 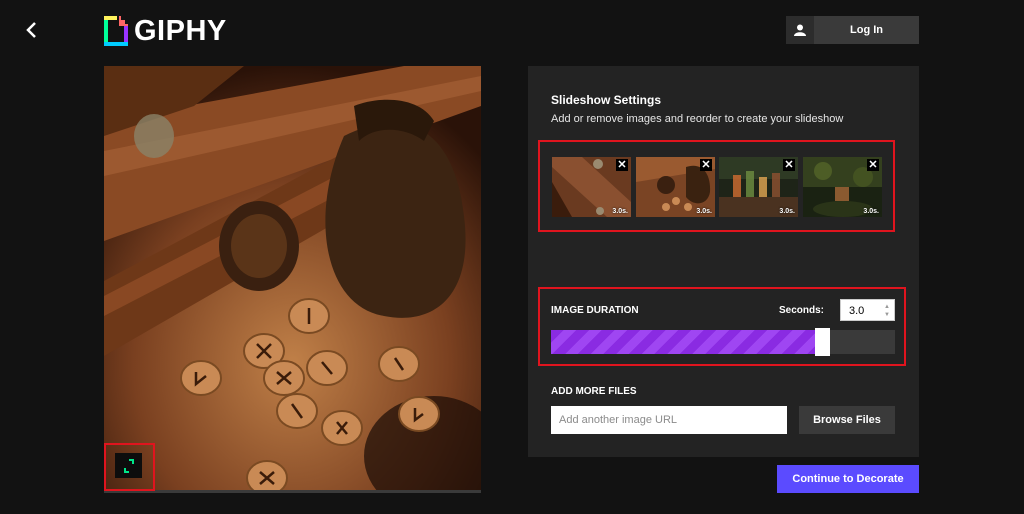 What do you see at coordinates (887, 315) in the screenshot?
I see `decrement-arrow-icon: ▼` at bounding box center [887, 315].